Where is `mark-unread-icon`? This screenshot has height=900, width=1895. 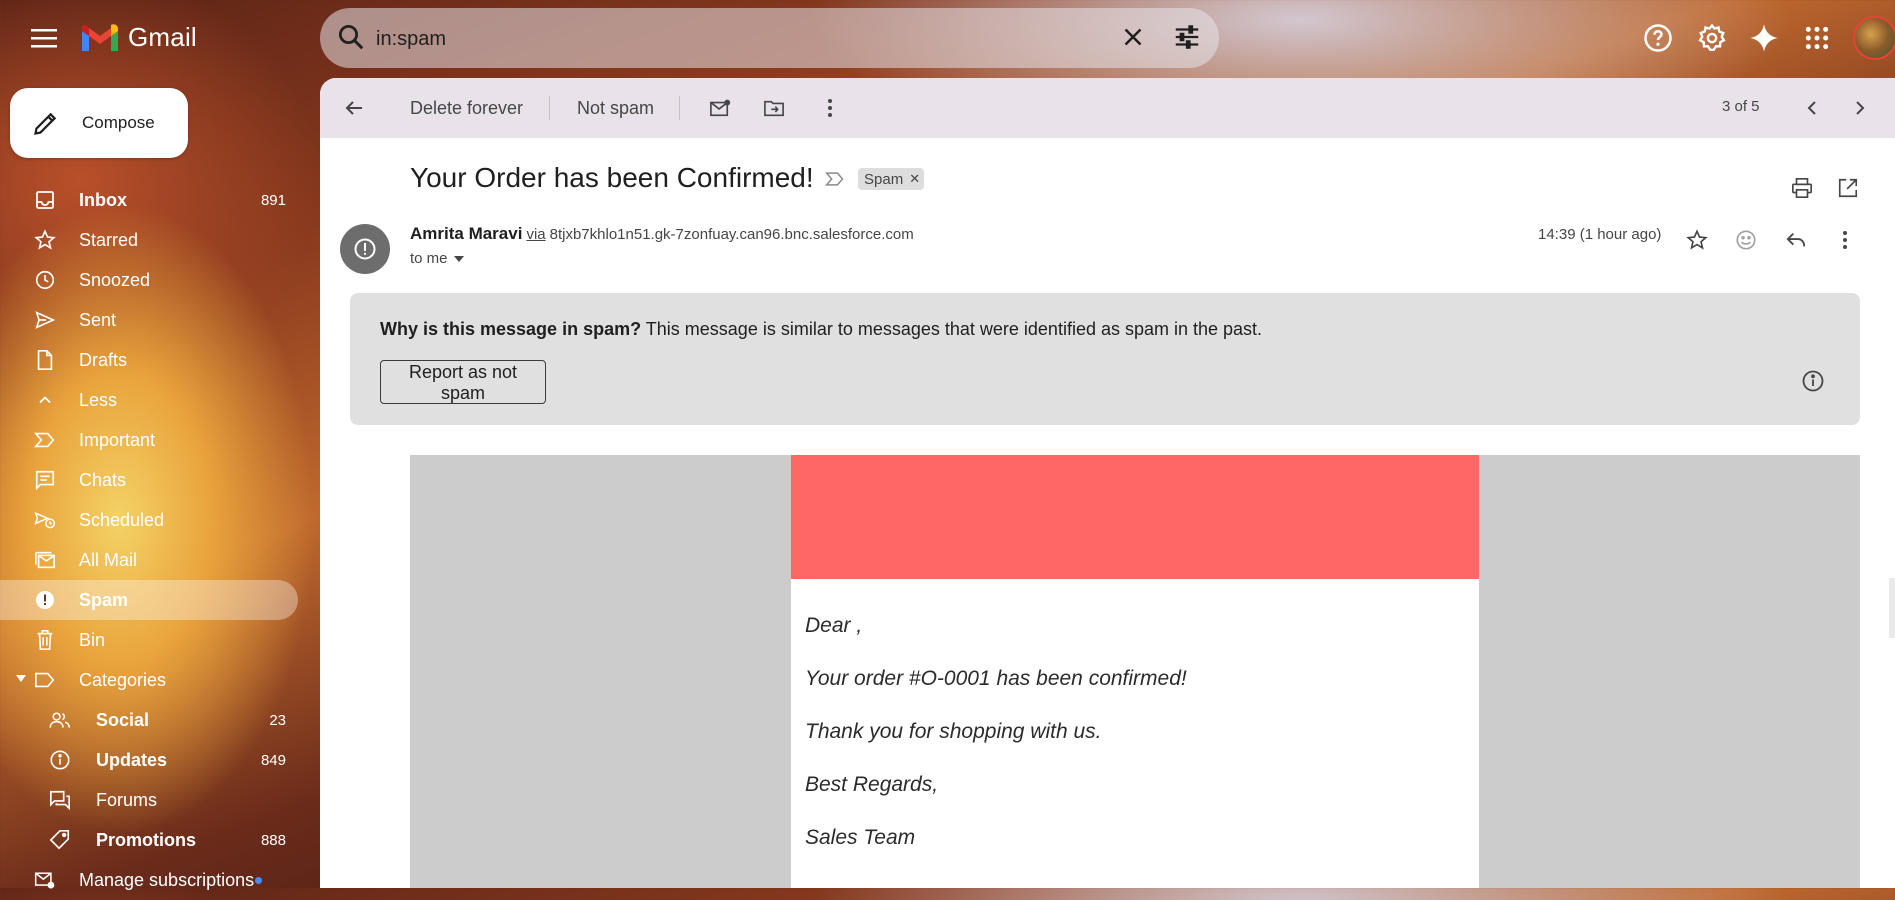 mark-unread-icon is located at coordinates (720, 108).